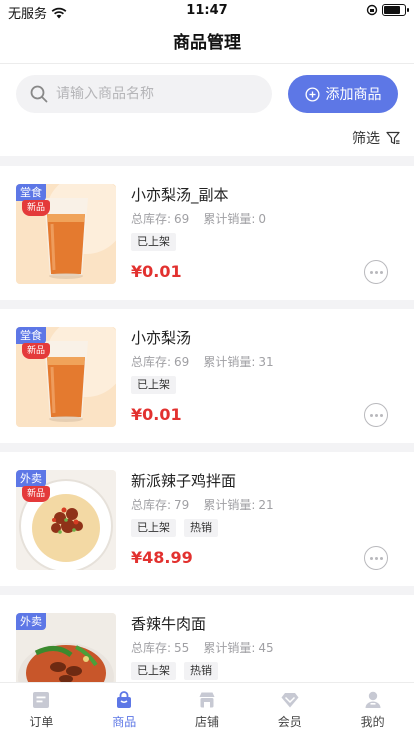 This screenshot has width=414, height=736. Describe the element at coordinates (202, 647) in the screenshot. I see `product-stats: 总库存: 55 累计销量: 45` at that location.